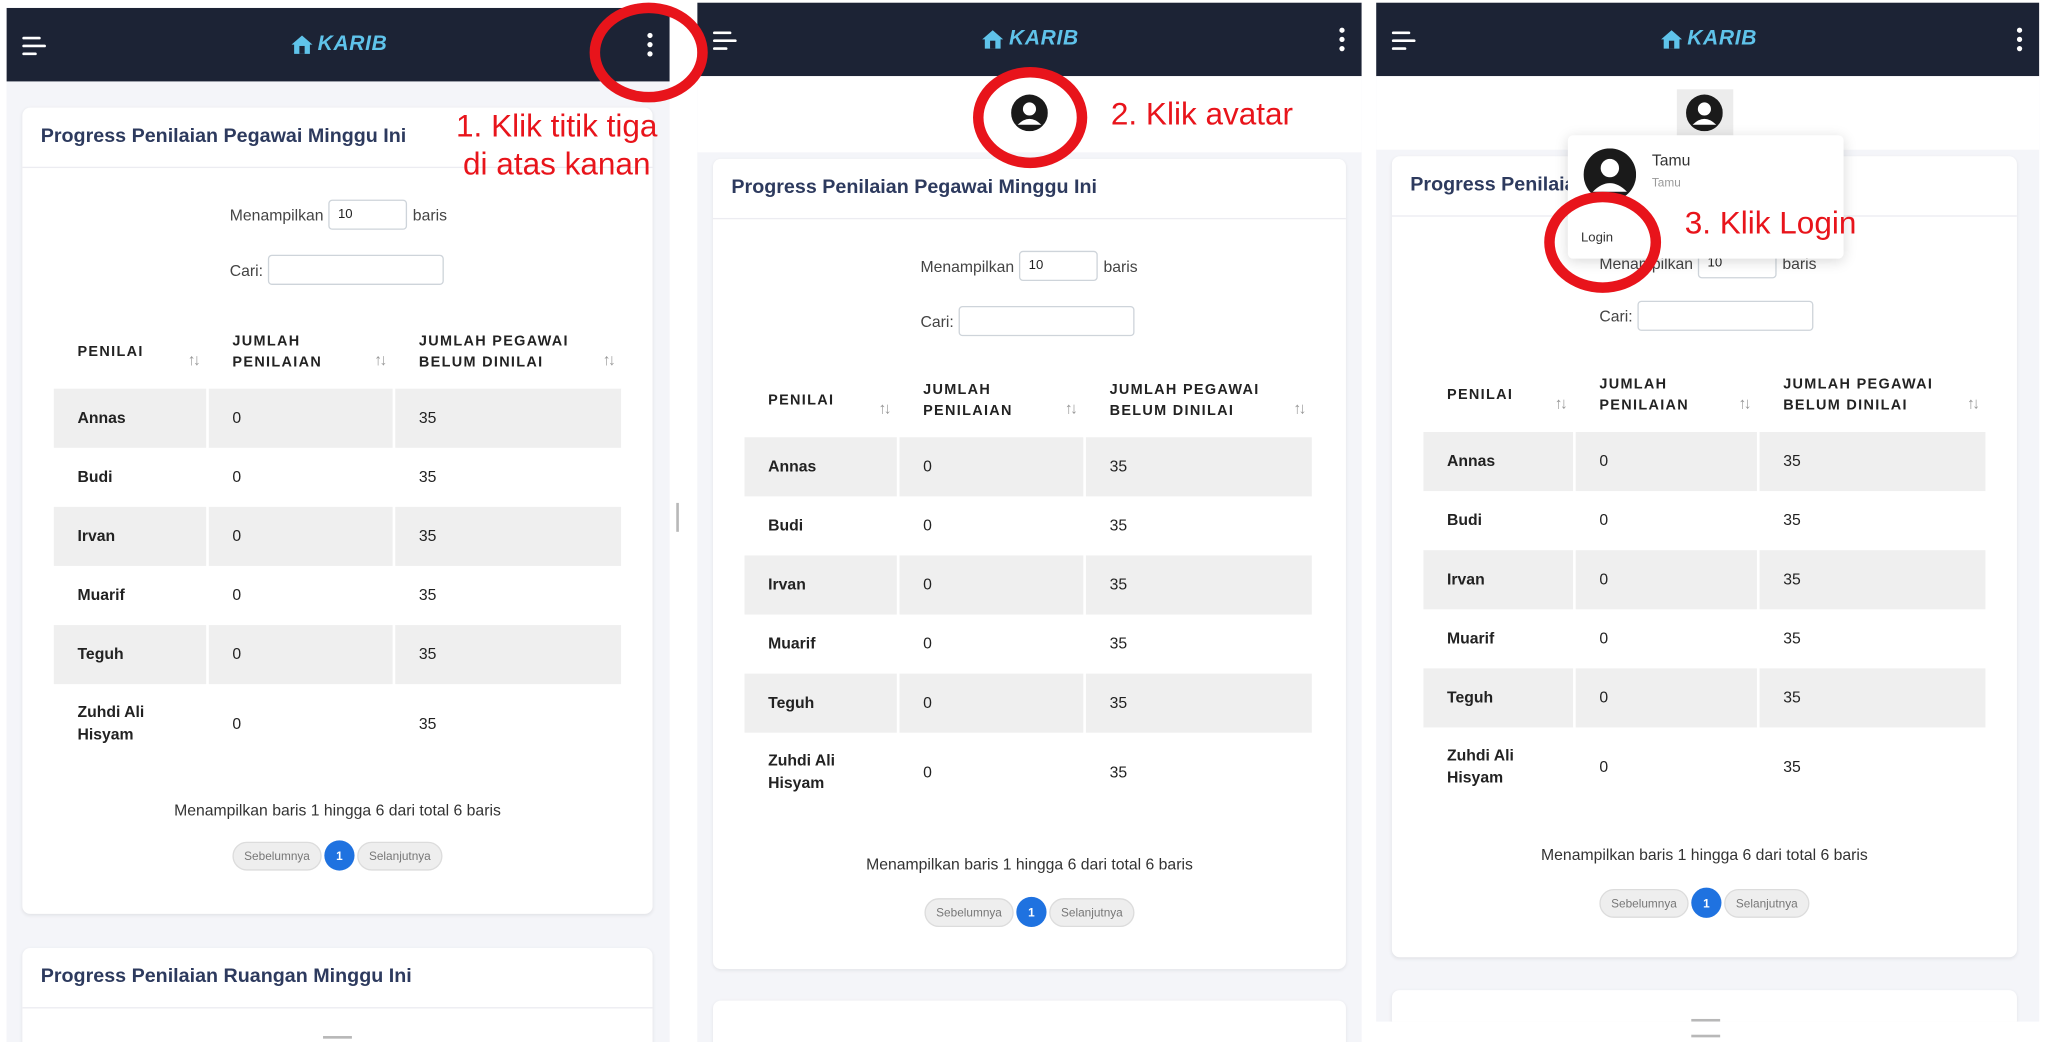  What do you see at coordinates (648, 52) in the screenshot?
I see `annotation-circle-kebab` at bounding box center [648, 52].